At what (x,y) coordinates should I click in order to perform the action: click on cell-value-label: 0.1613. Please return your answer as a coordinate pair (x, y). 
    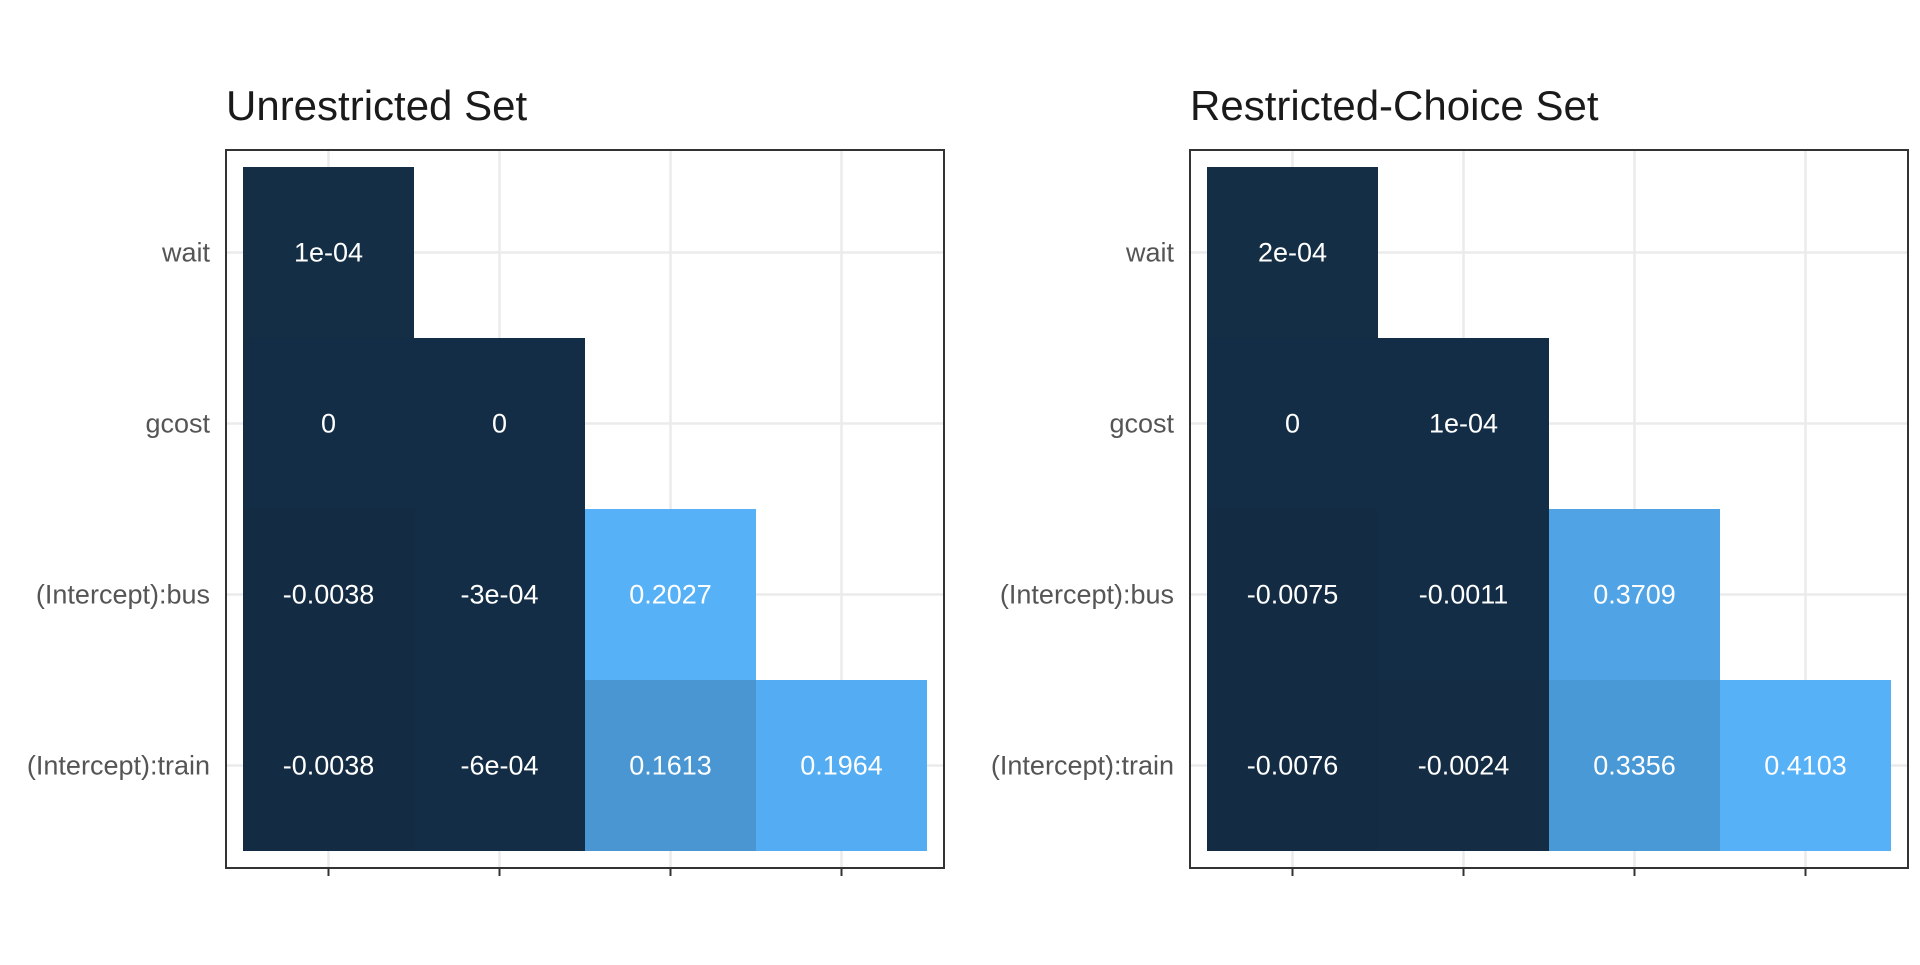
    Looking at the image, I should click on (670, 766).